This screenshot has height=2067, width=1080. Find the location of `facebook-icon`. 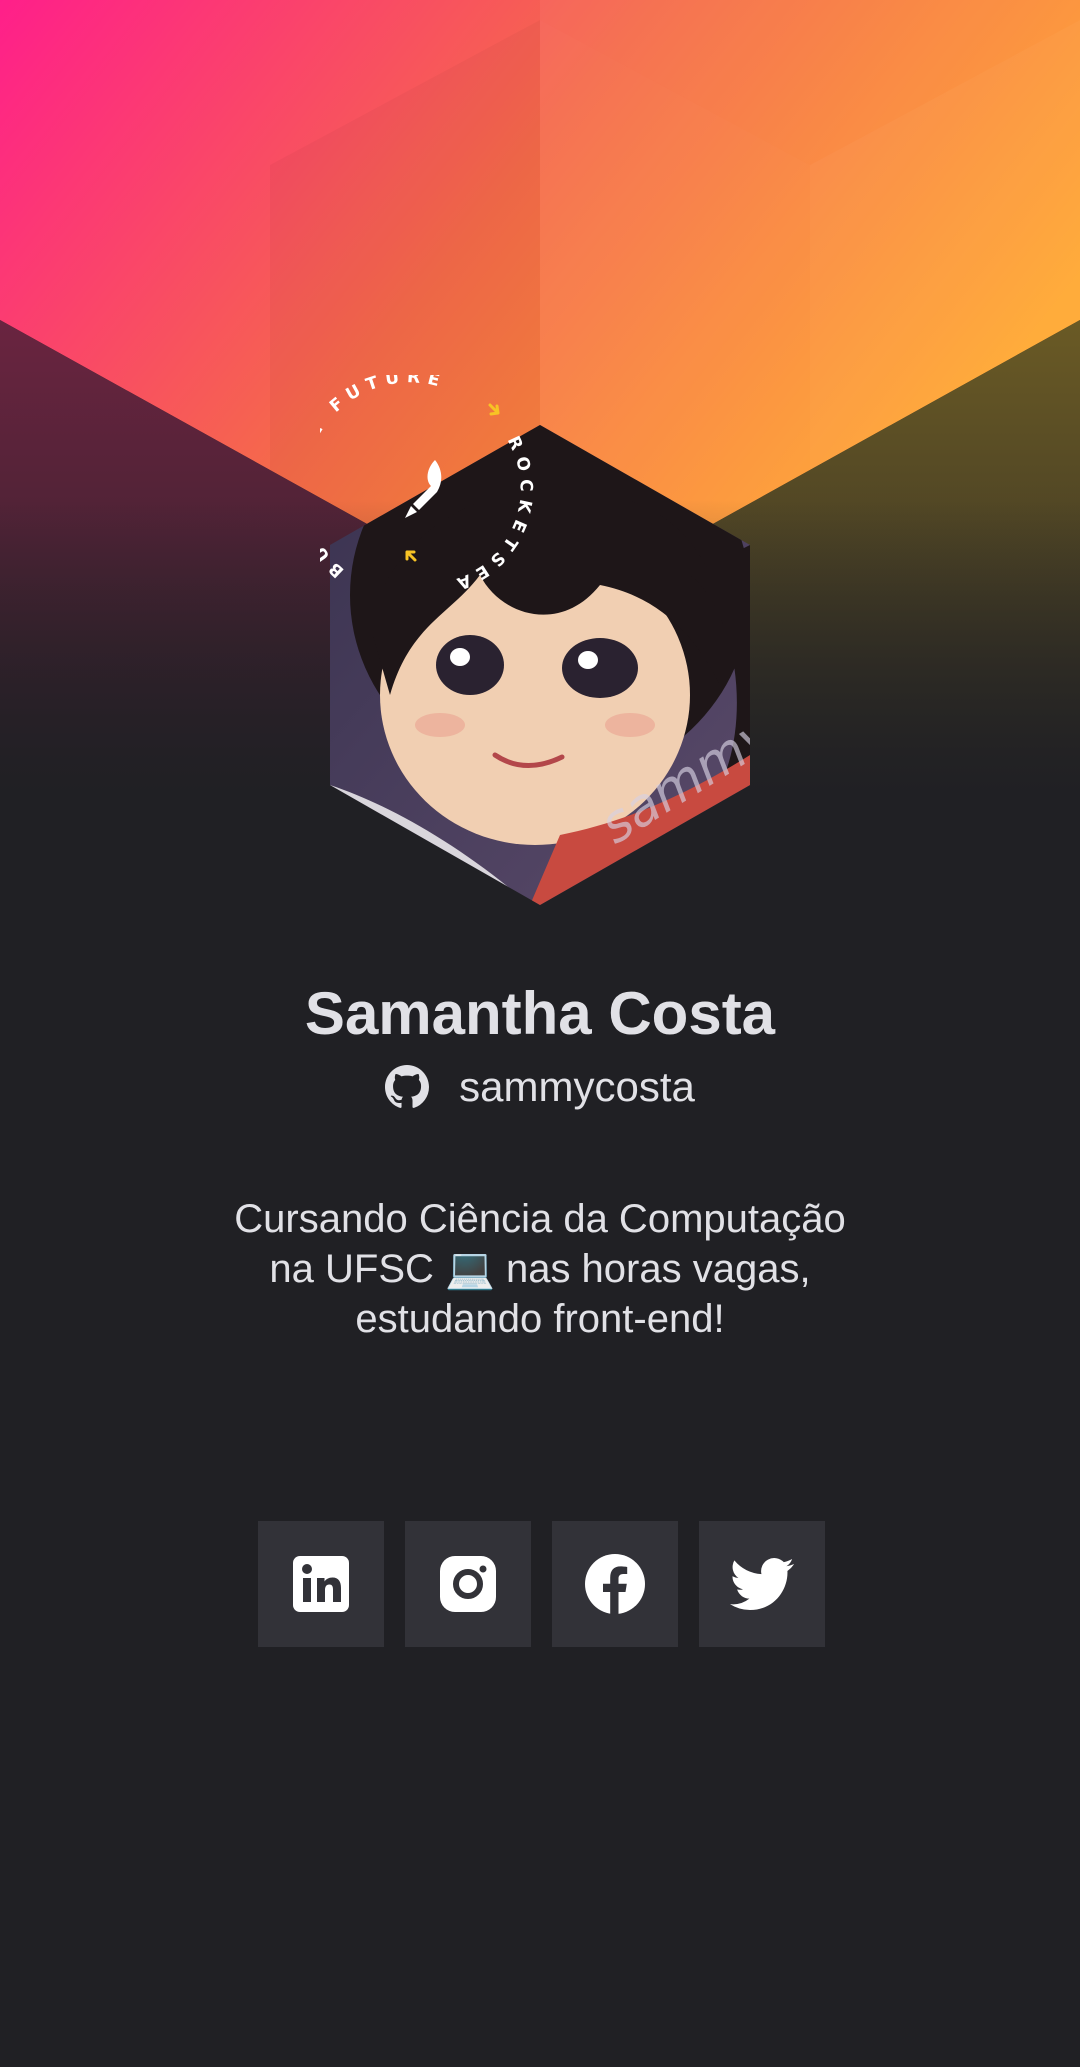

facebook-icon is located at coordinates (615, 1584).